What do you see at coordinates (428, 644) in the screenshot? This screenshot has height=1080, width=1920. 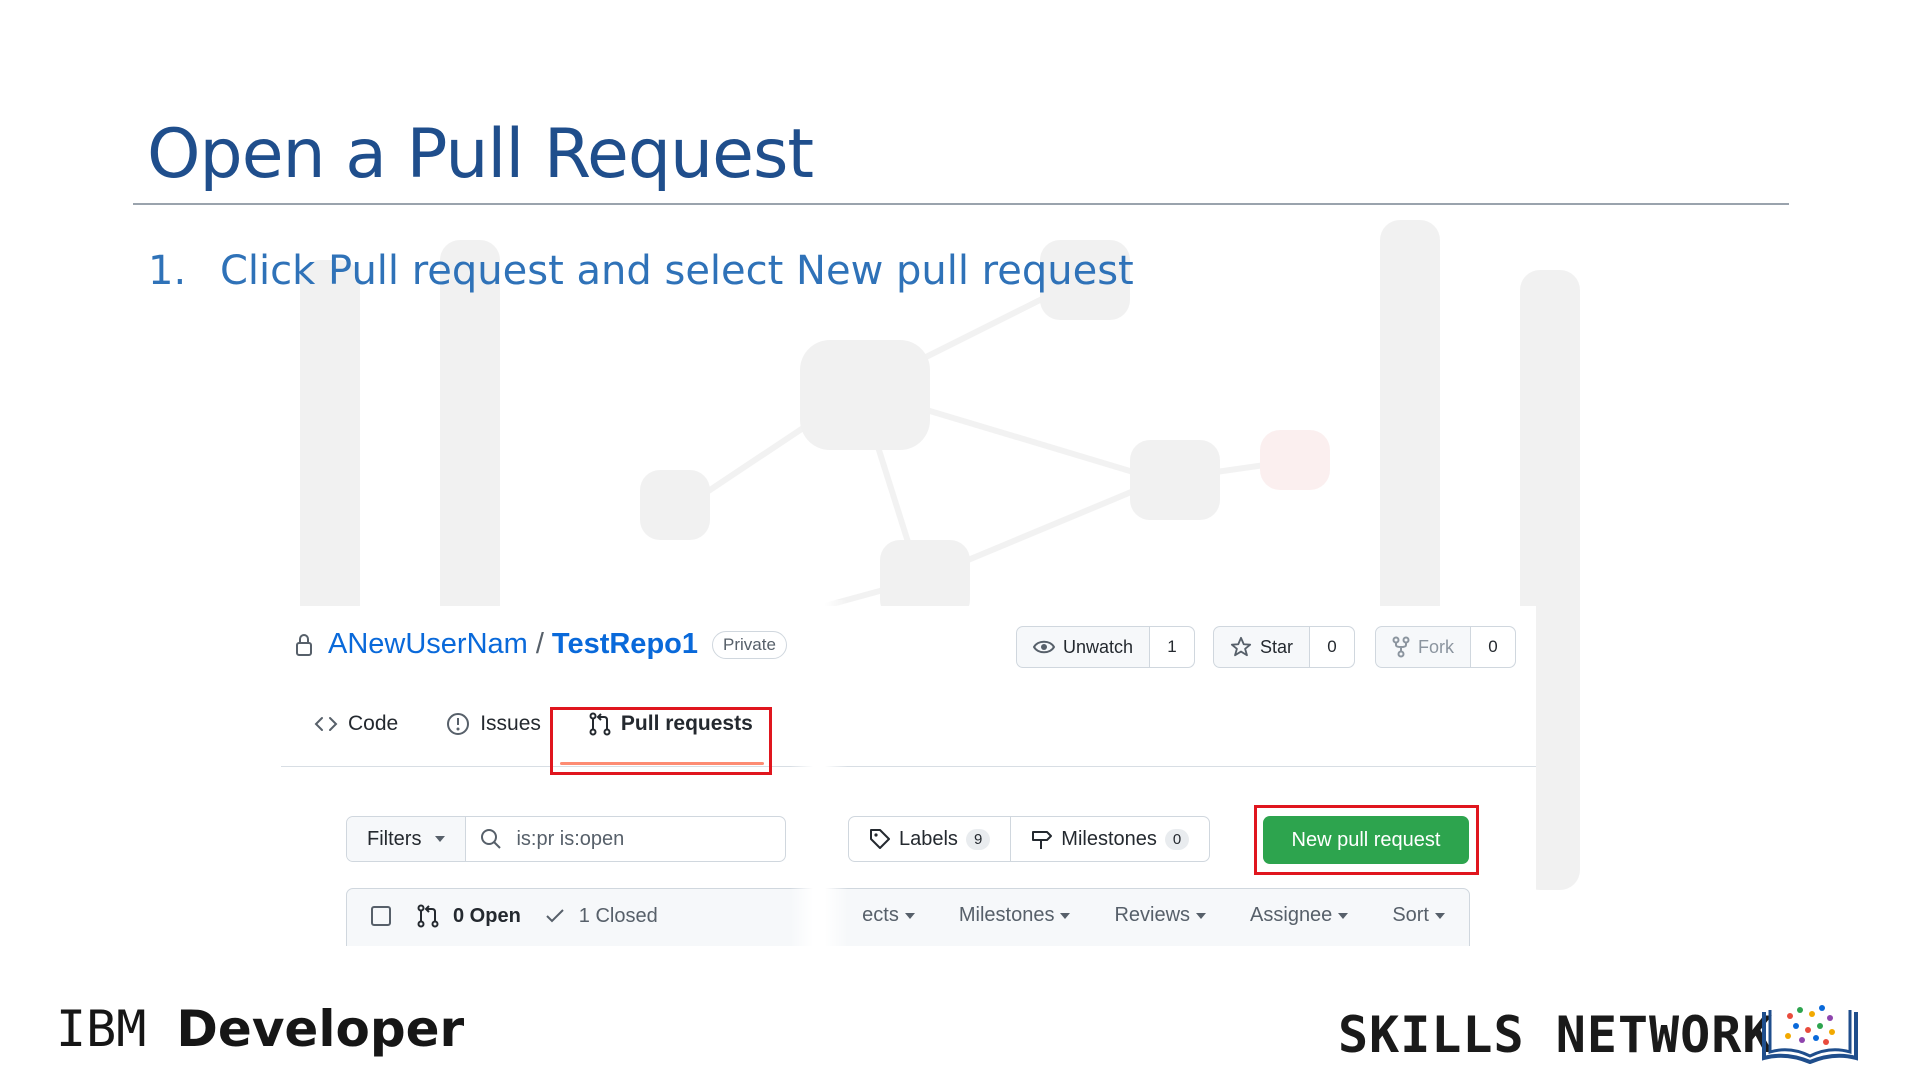 I see `repo-owner-link: ANewUserNam` at bounding box center [428, 644].